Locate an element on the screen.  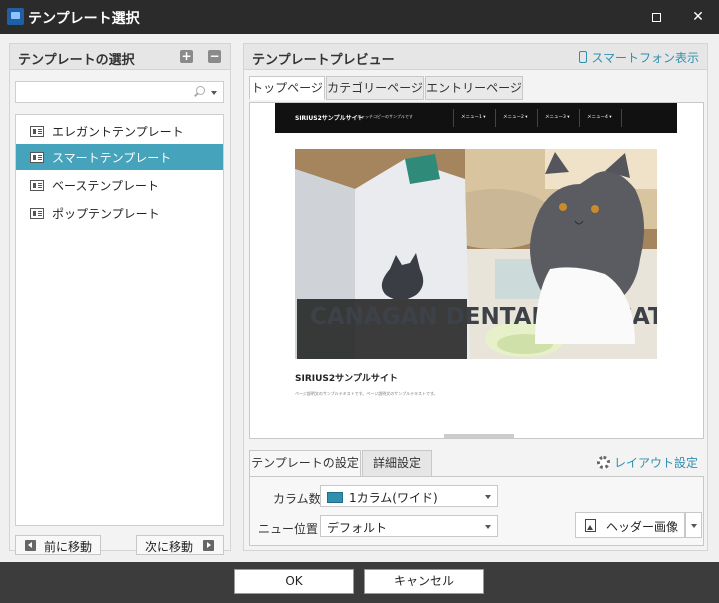
preview-menu-item: メニュー1 ▾ is located at coordinates (473, 117).